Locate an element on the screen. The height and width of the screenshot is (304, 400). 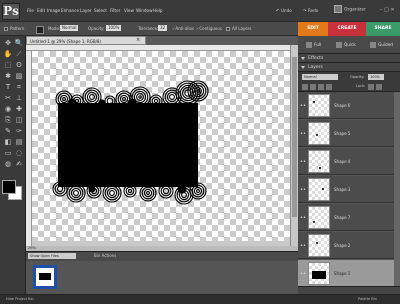
scroll-thumb is located at coordinates (294, 137).